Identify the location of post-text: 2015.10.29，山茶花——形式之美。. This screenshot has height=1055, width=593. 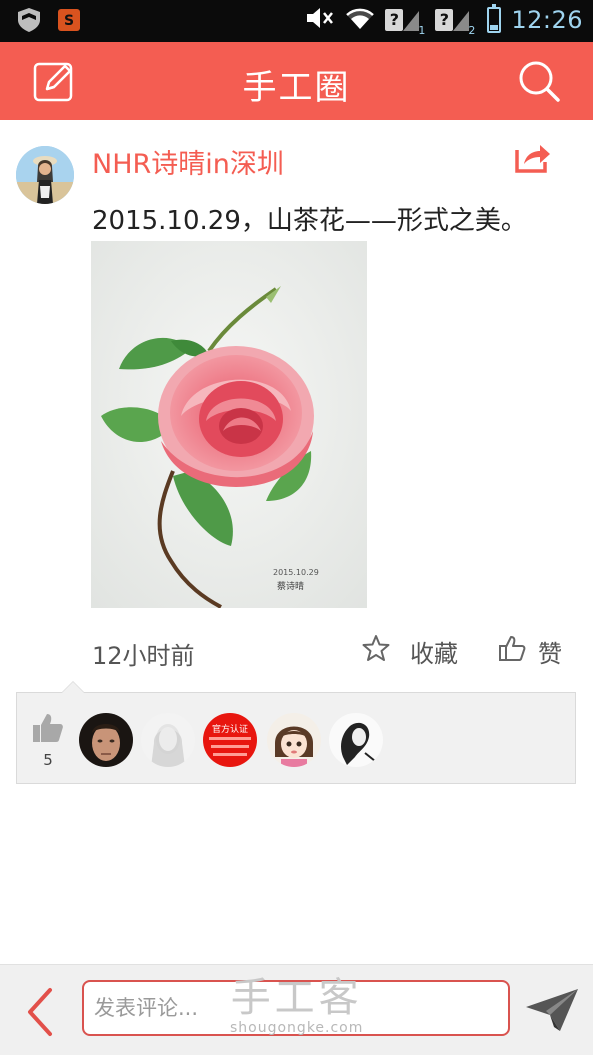
(309, 221).